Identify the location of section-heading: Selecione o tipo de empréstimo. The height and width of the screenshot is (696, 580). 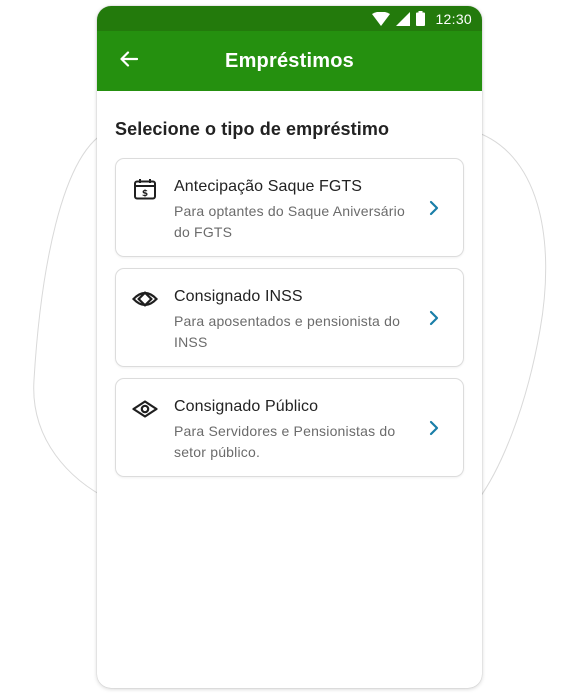
(252, 129).